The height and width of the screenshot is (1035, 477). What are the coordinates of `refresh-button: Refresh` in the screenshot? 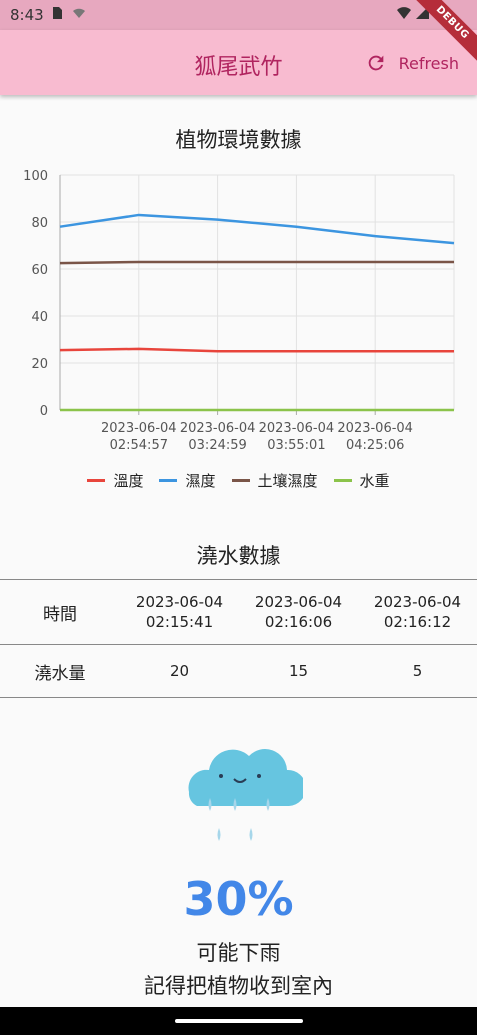 It's located at (412, 63).